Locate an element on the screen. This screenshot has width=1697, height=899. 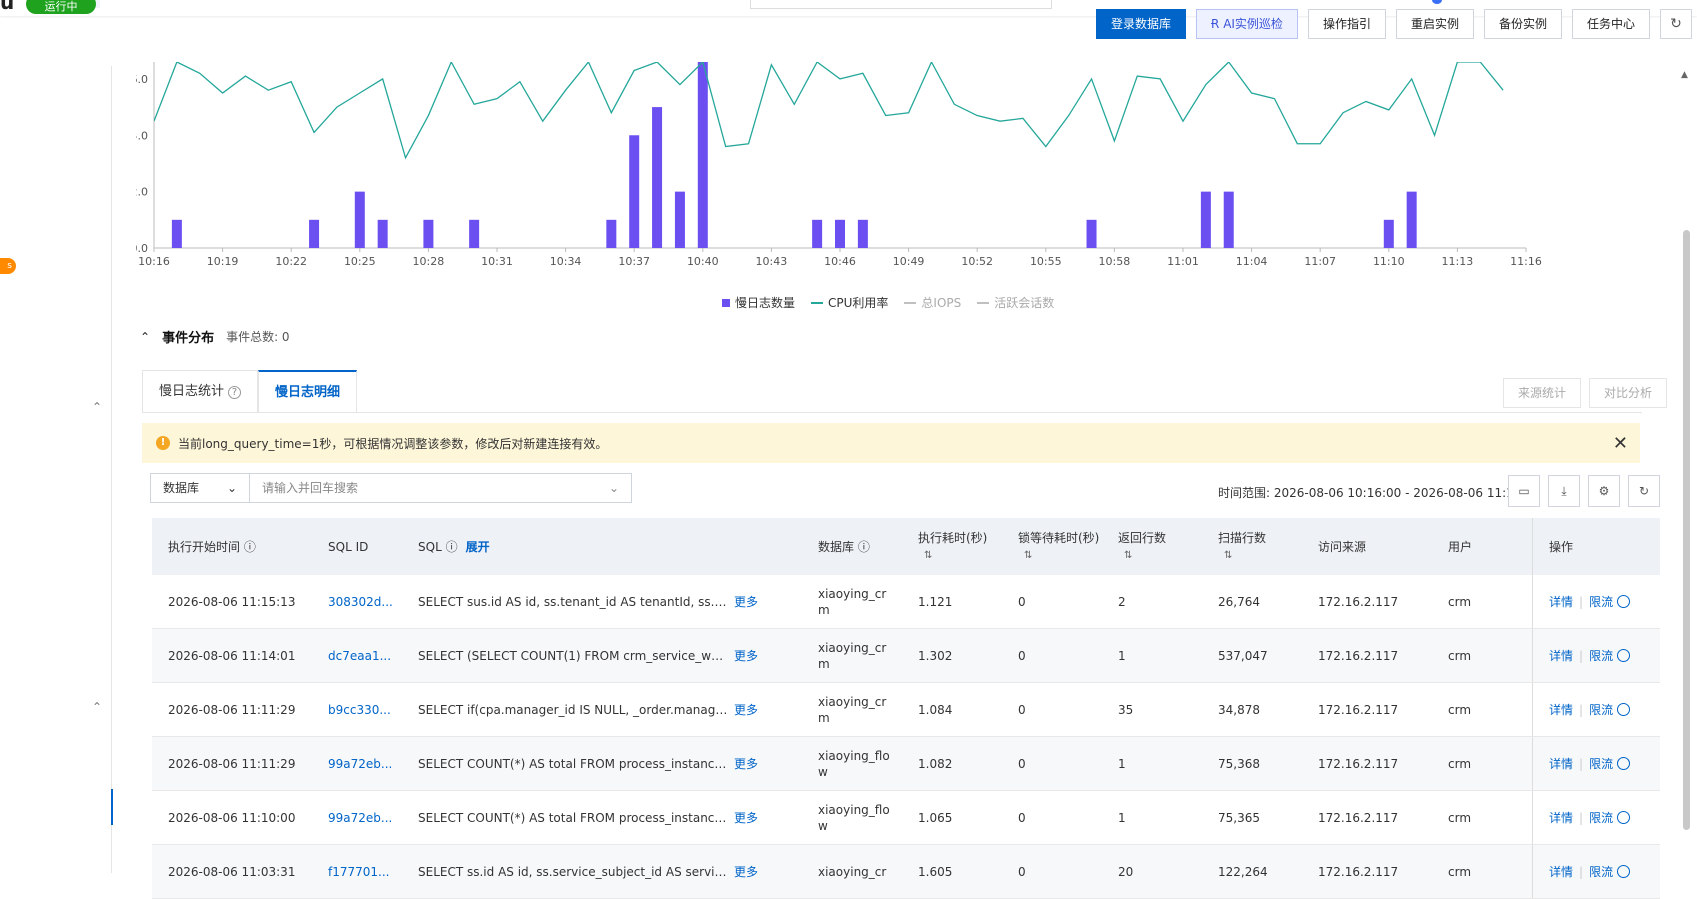
login-database-button: 登录数据库 is located at coordinates (1141, 24).